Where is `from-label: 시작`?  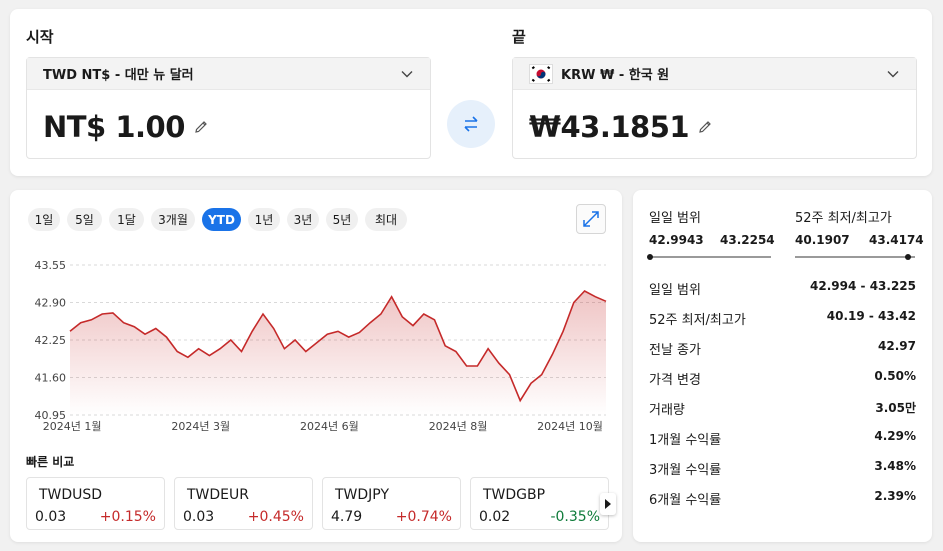 from-label: 시작 is located at coordinates (40, 37).